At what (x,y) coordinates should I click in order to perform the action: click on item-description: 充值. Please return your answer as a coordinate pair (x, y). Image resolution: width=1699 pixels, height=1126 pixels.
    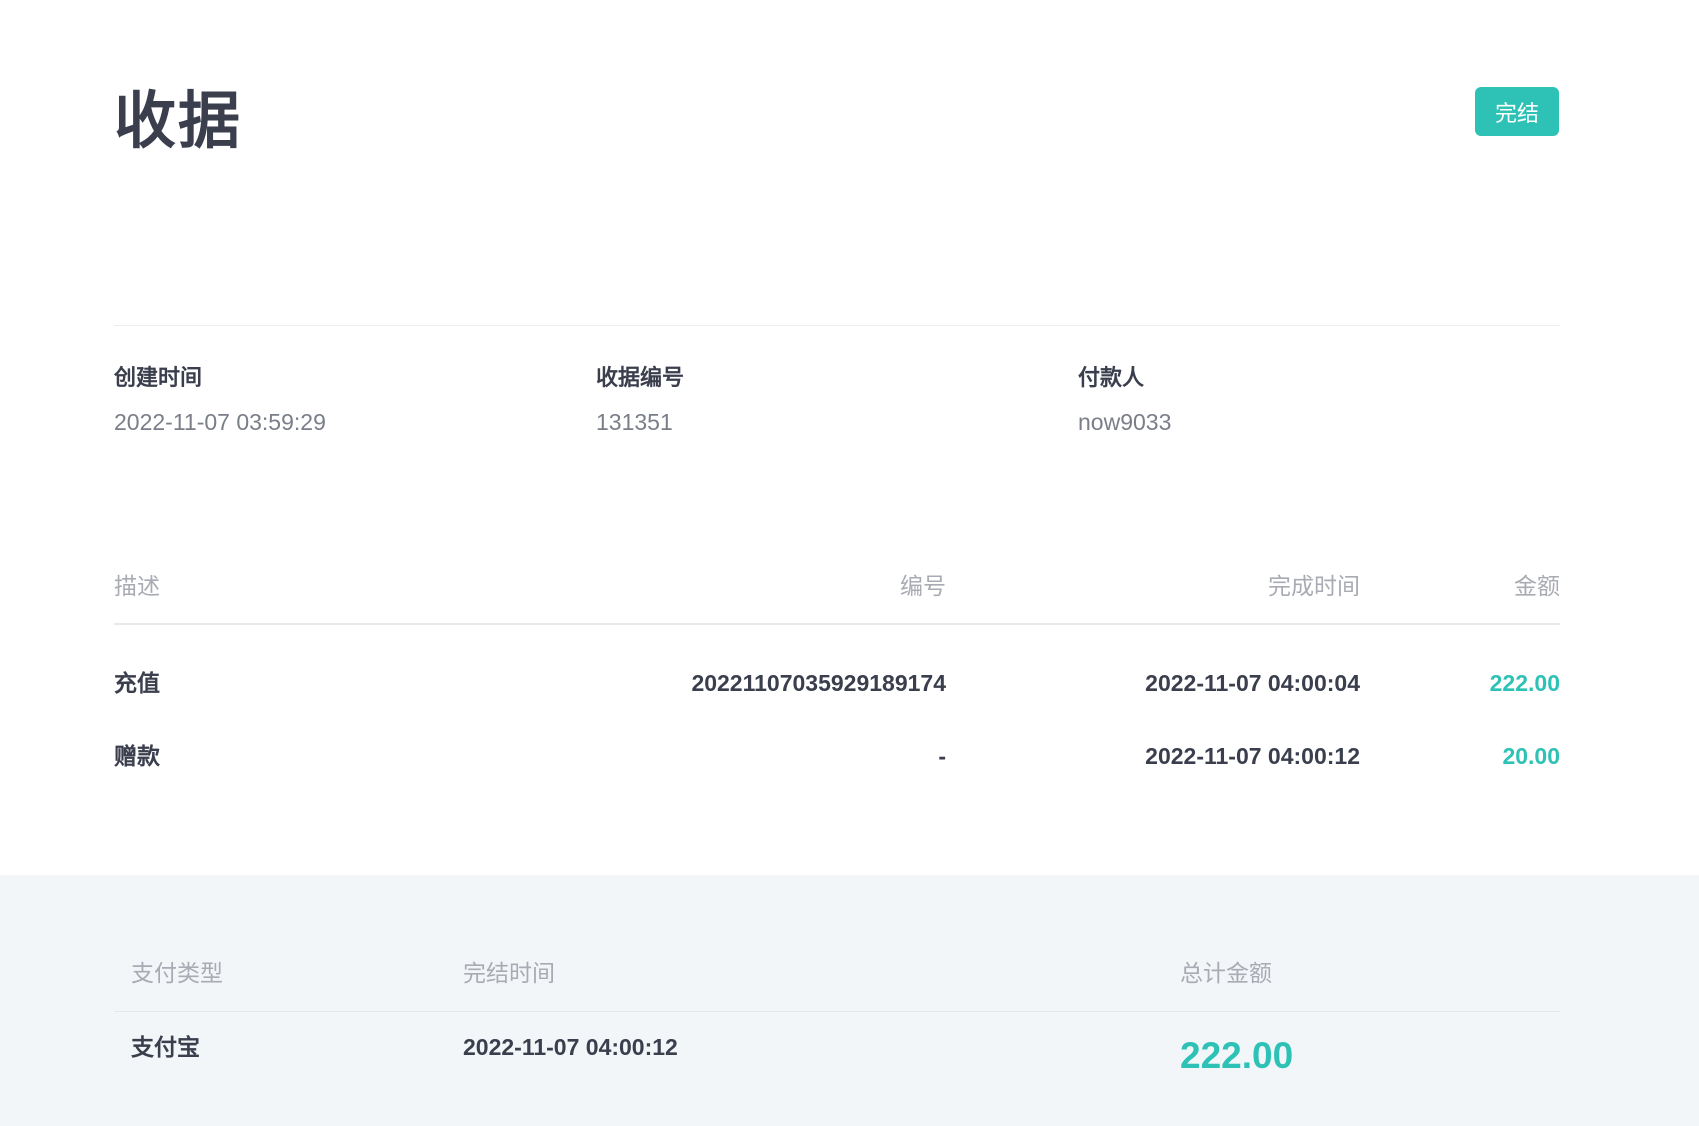
    Looking at the image, I should click on (137, 683).